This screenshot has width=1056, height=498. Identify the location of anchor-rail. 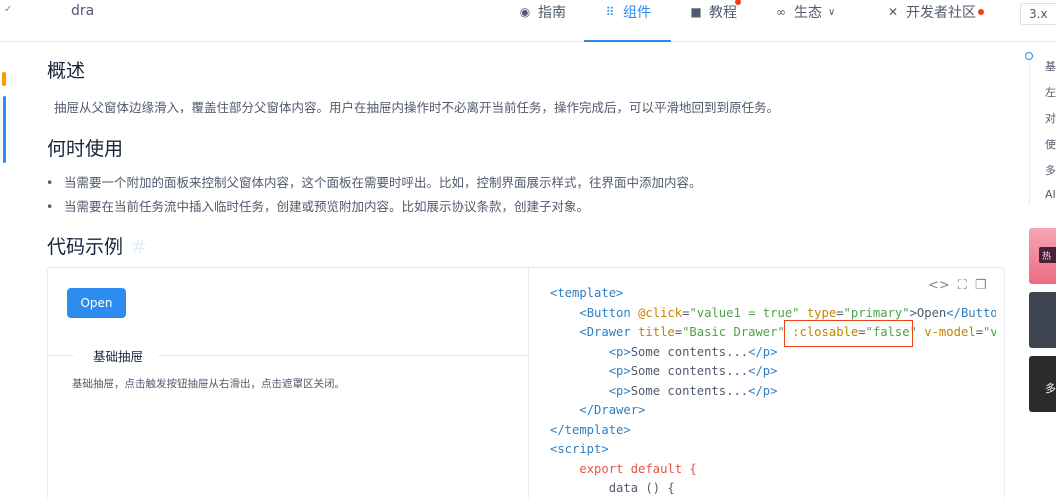
(1029, 132).